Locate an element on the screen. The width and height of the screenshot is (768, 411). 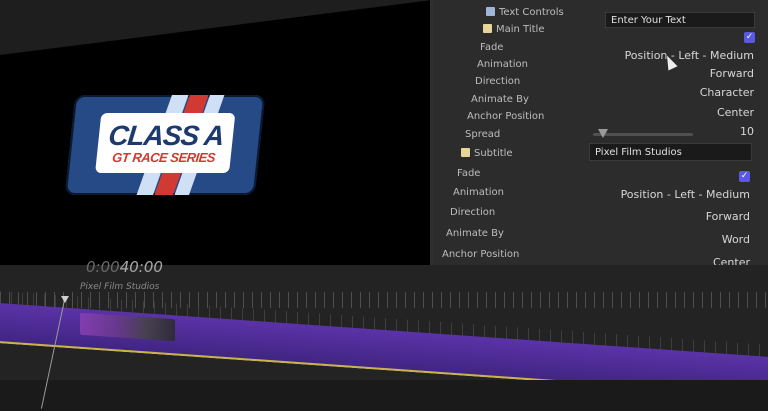
sub-animate-by-label: Animate By is located at coordinates (475, 233).